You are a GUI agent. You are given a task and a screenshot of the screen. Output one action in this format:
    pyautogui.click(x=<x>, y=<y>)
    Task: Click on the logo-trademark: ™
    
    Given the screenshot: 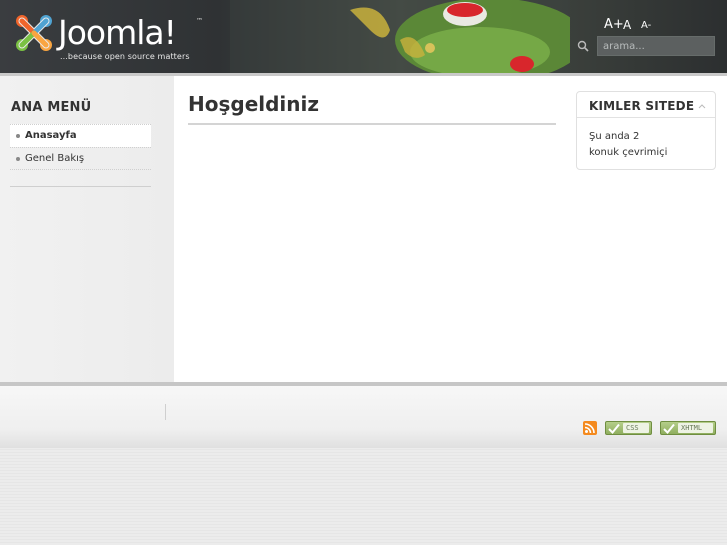 What is the action you would take?
    pyautogui.click(x=199, y=21)
    